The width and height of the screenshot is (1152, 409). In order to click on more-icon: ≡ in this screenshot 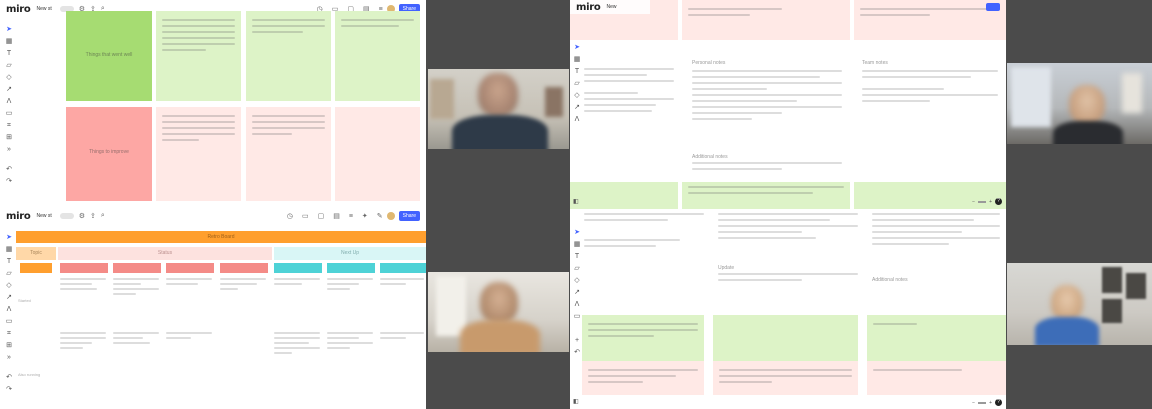, I will do `click(351, 216)`.